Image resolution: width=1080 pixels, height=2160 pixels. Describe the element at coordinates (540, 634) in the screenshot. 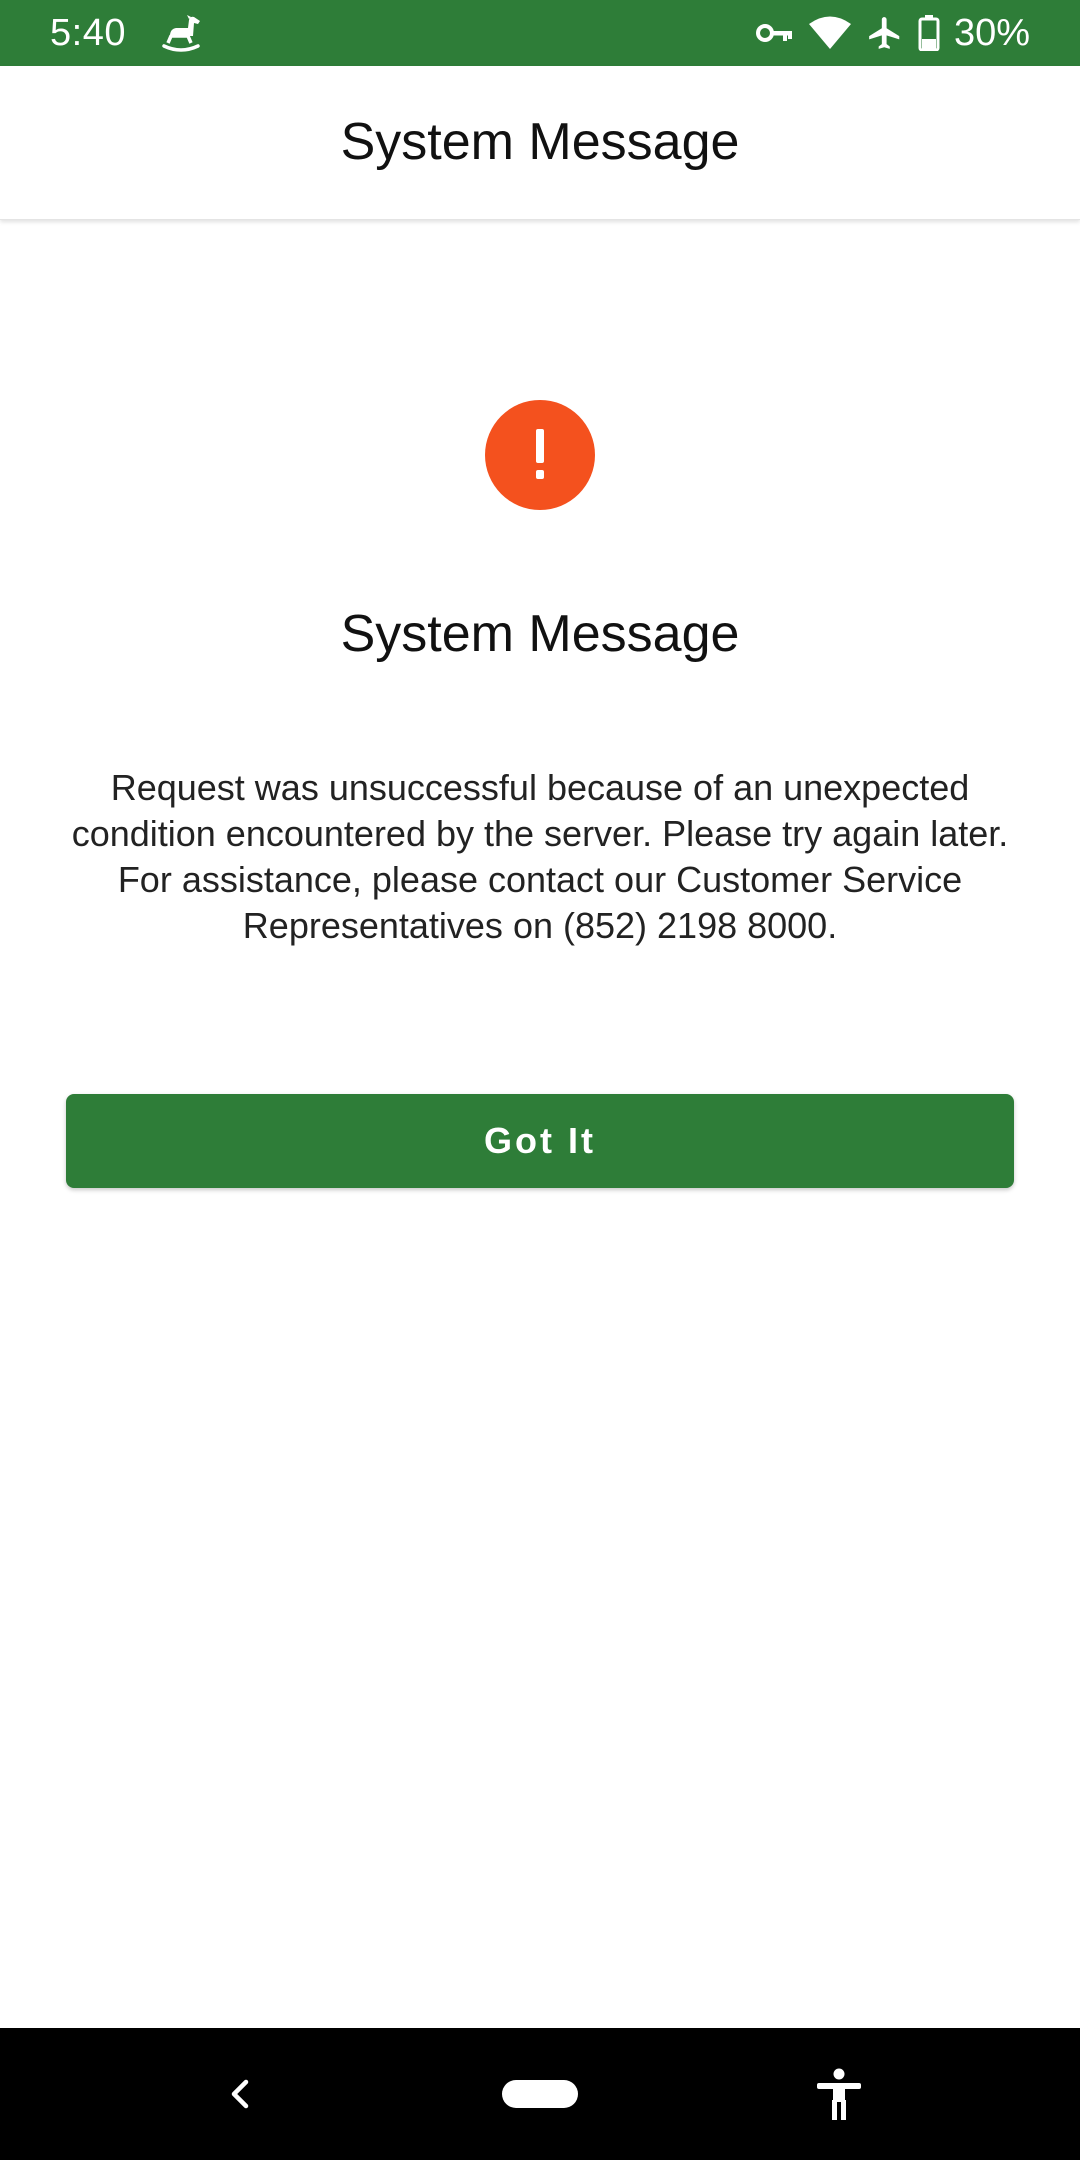

I see `message-title: System Message` at that location.